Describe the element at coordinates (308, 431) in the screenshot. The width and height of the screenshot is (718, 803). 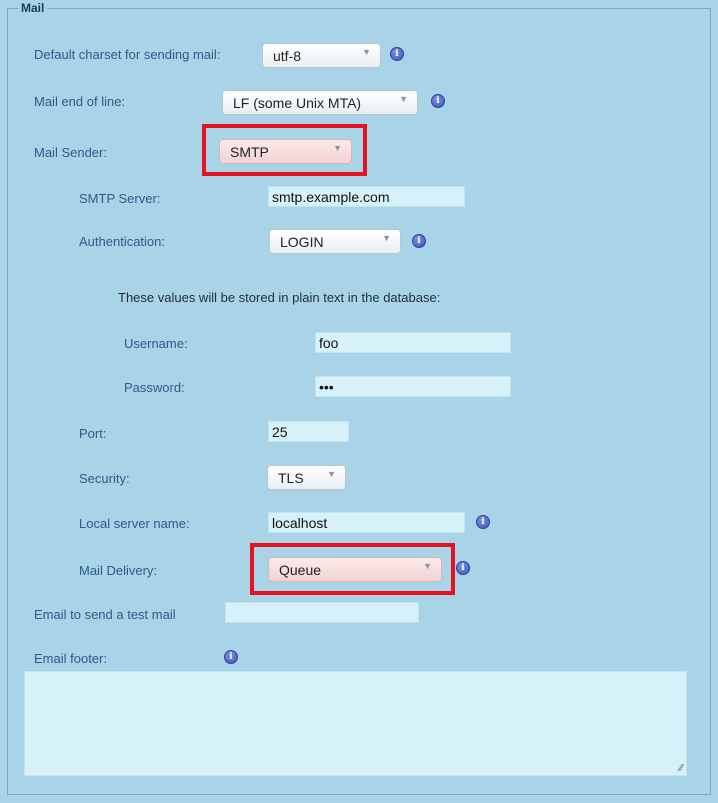
I see `port-input: 25` at that location.